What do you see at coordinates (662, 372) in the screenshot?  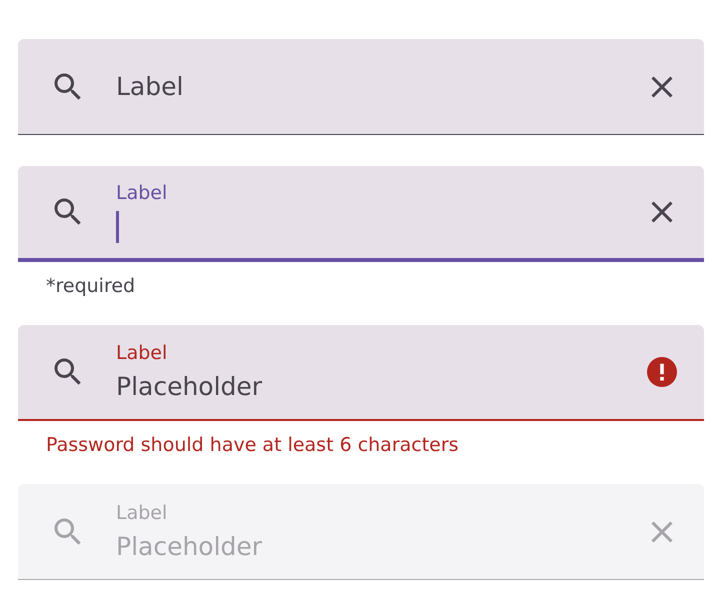 I see `error-icon` at bounding box center [662, 372].